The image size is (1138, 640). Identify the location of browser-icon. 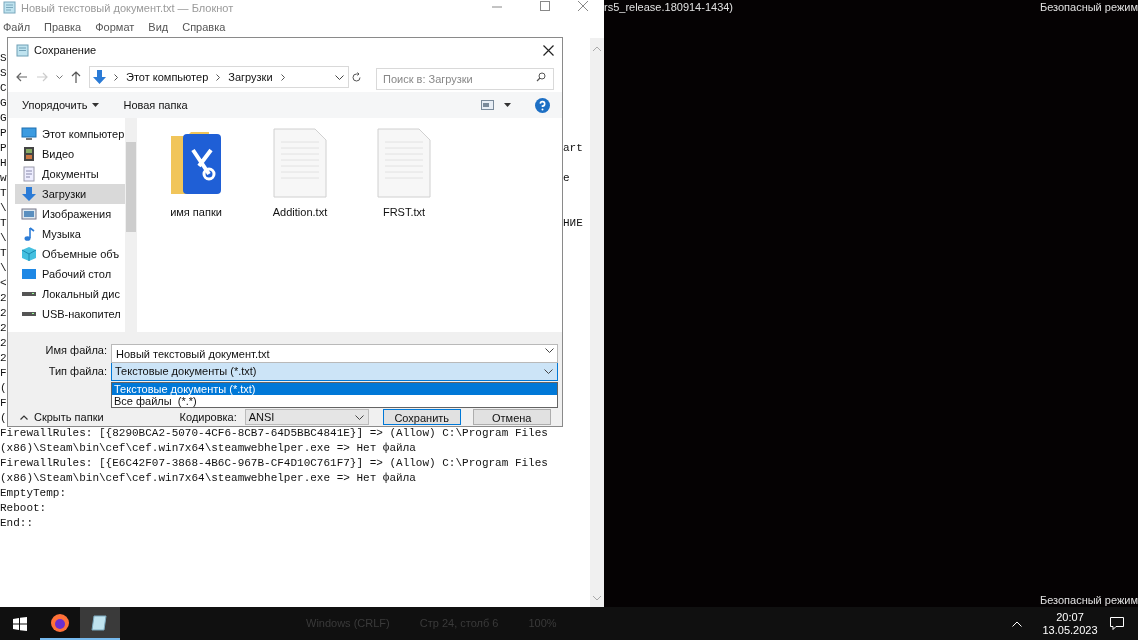
(60, 622).